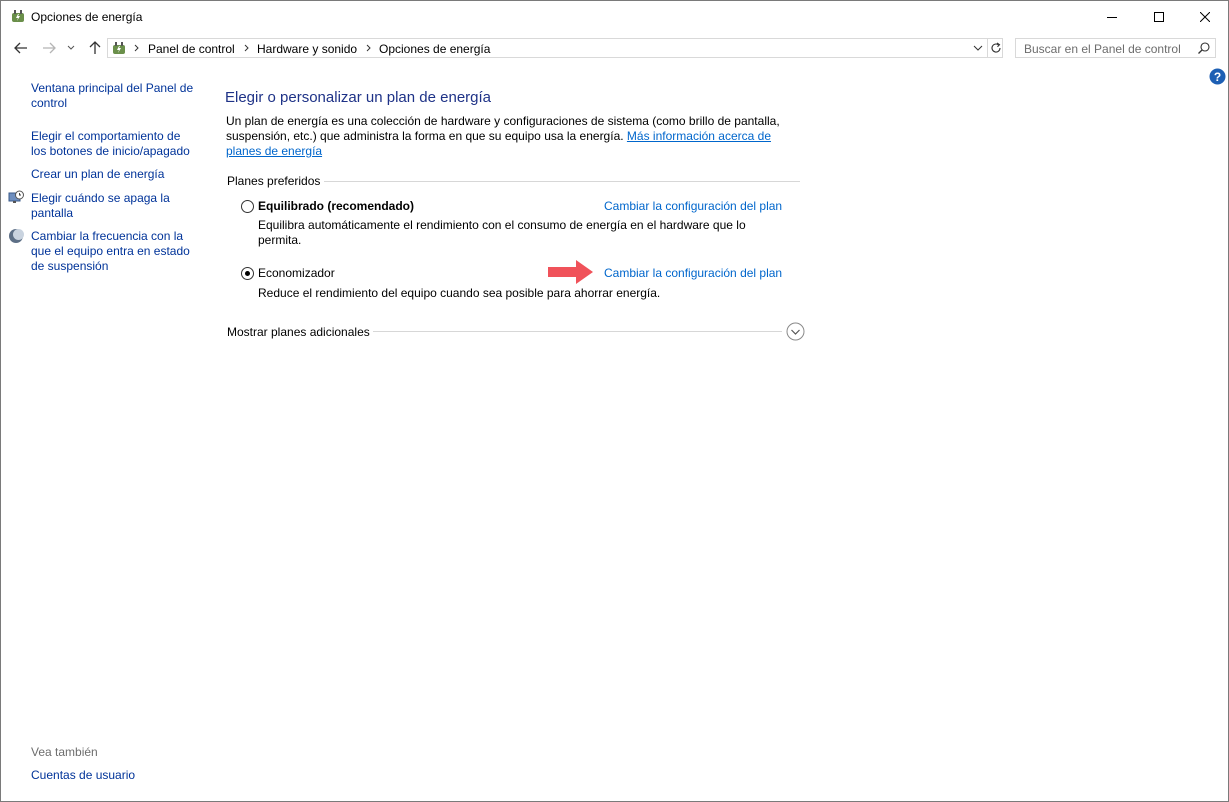 This screenshot has height=802, width=1229. Describe the element at coordinates (693, 273) in the screenshot. I see `change-plan-settings-power-saver-link: Cambiar la configuración del plan` at that location.